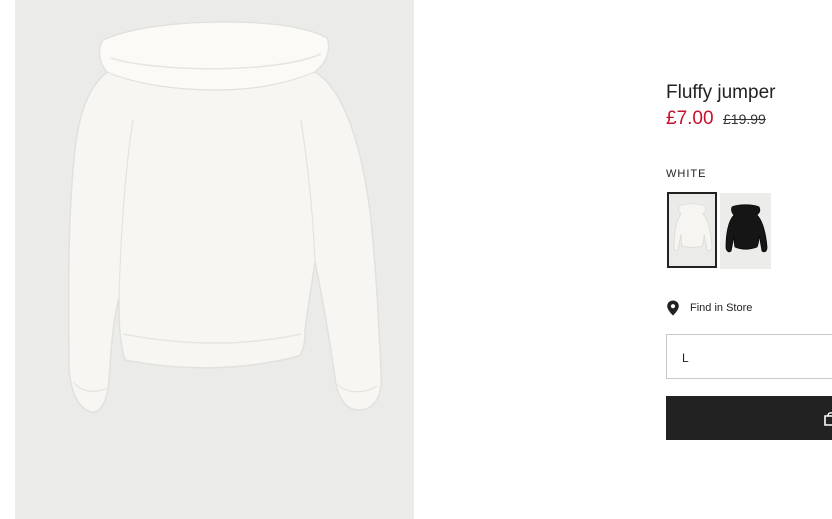  What do you see at coordinates (749, 356) in the screenshot?
I see `size-select: L` at bounding box center [749, 356].